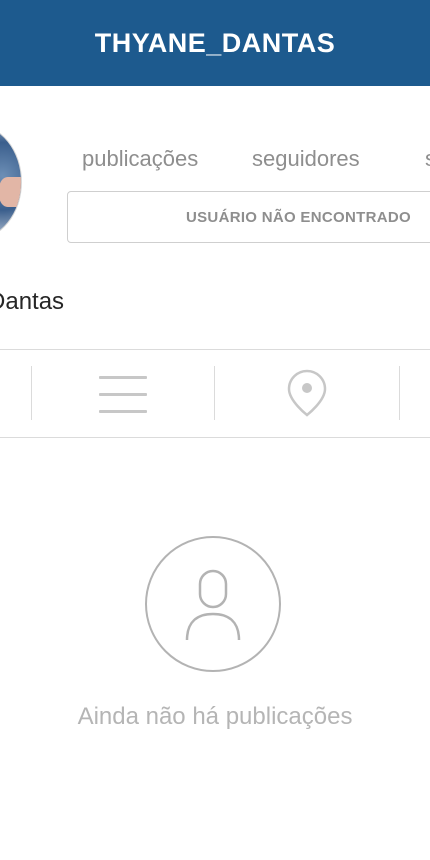 Image resolution: width=430 pixels, height=860 pixels. I want to click on user-not-found-button: USUÁRIO NÃO ENCONTRADO, so click(248, 217).